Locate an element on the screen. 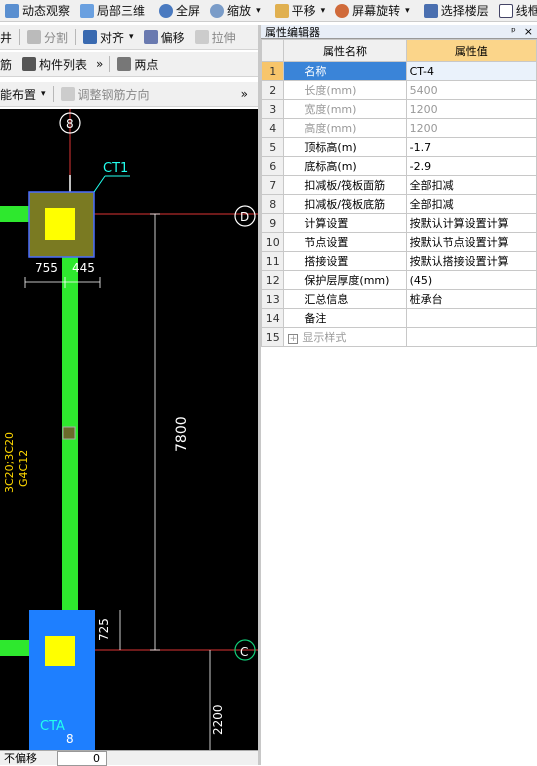  stretch-icon is located at coordinates (201, 37).